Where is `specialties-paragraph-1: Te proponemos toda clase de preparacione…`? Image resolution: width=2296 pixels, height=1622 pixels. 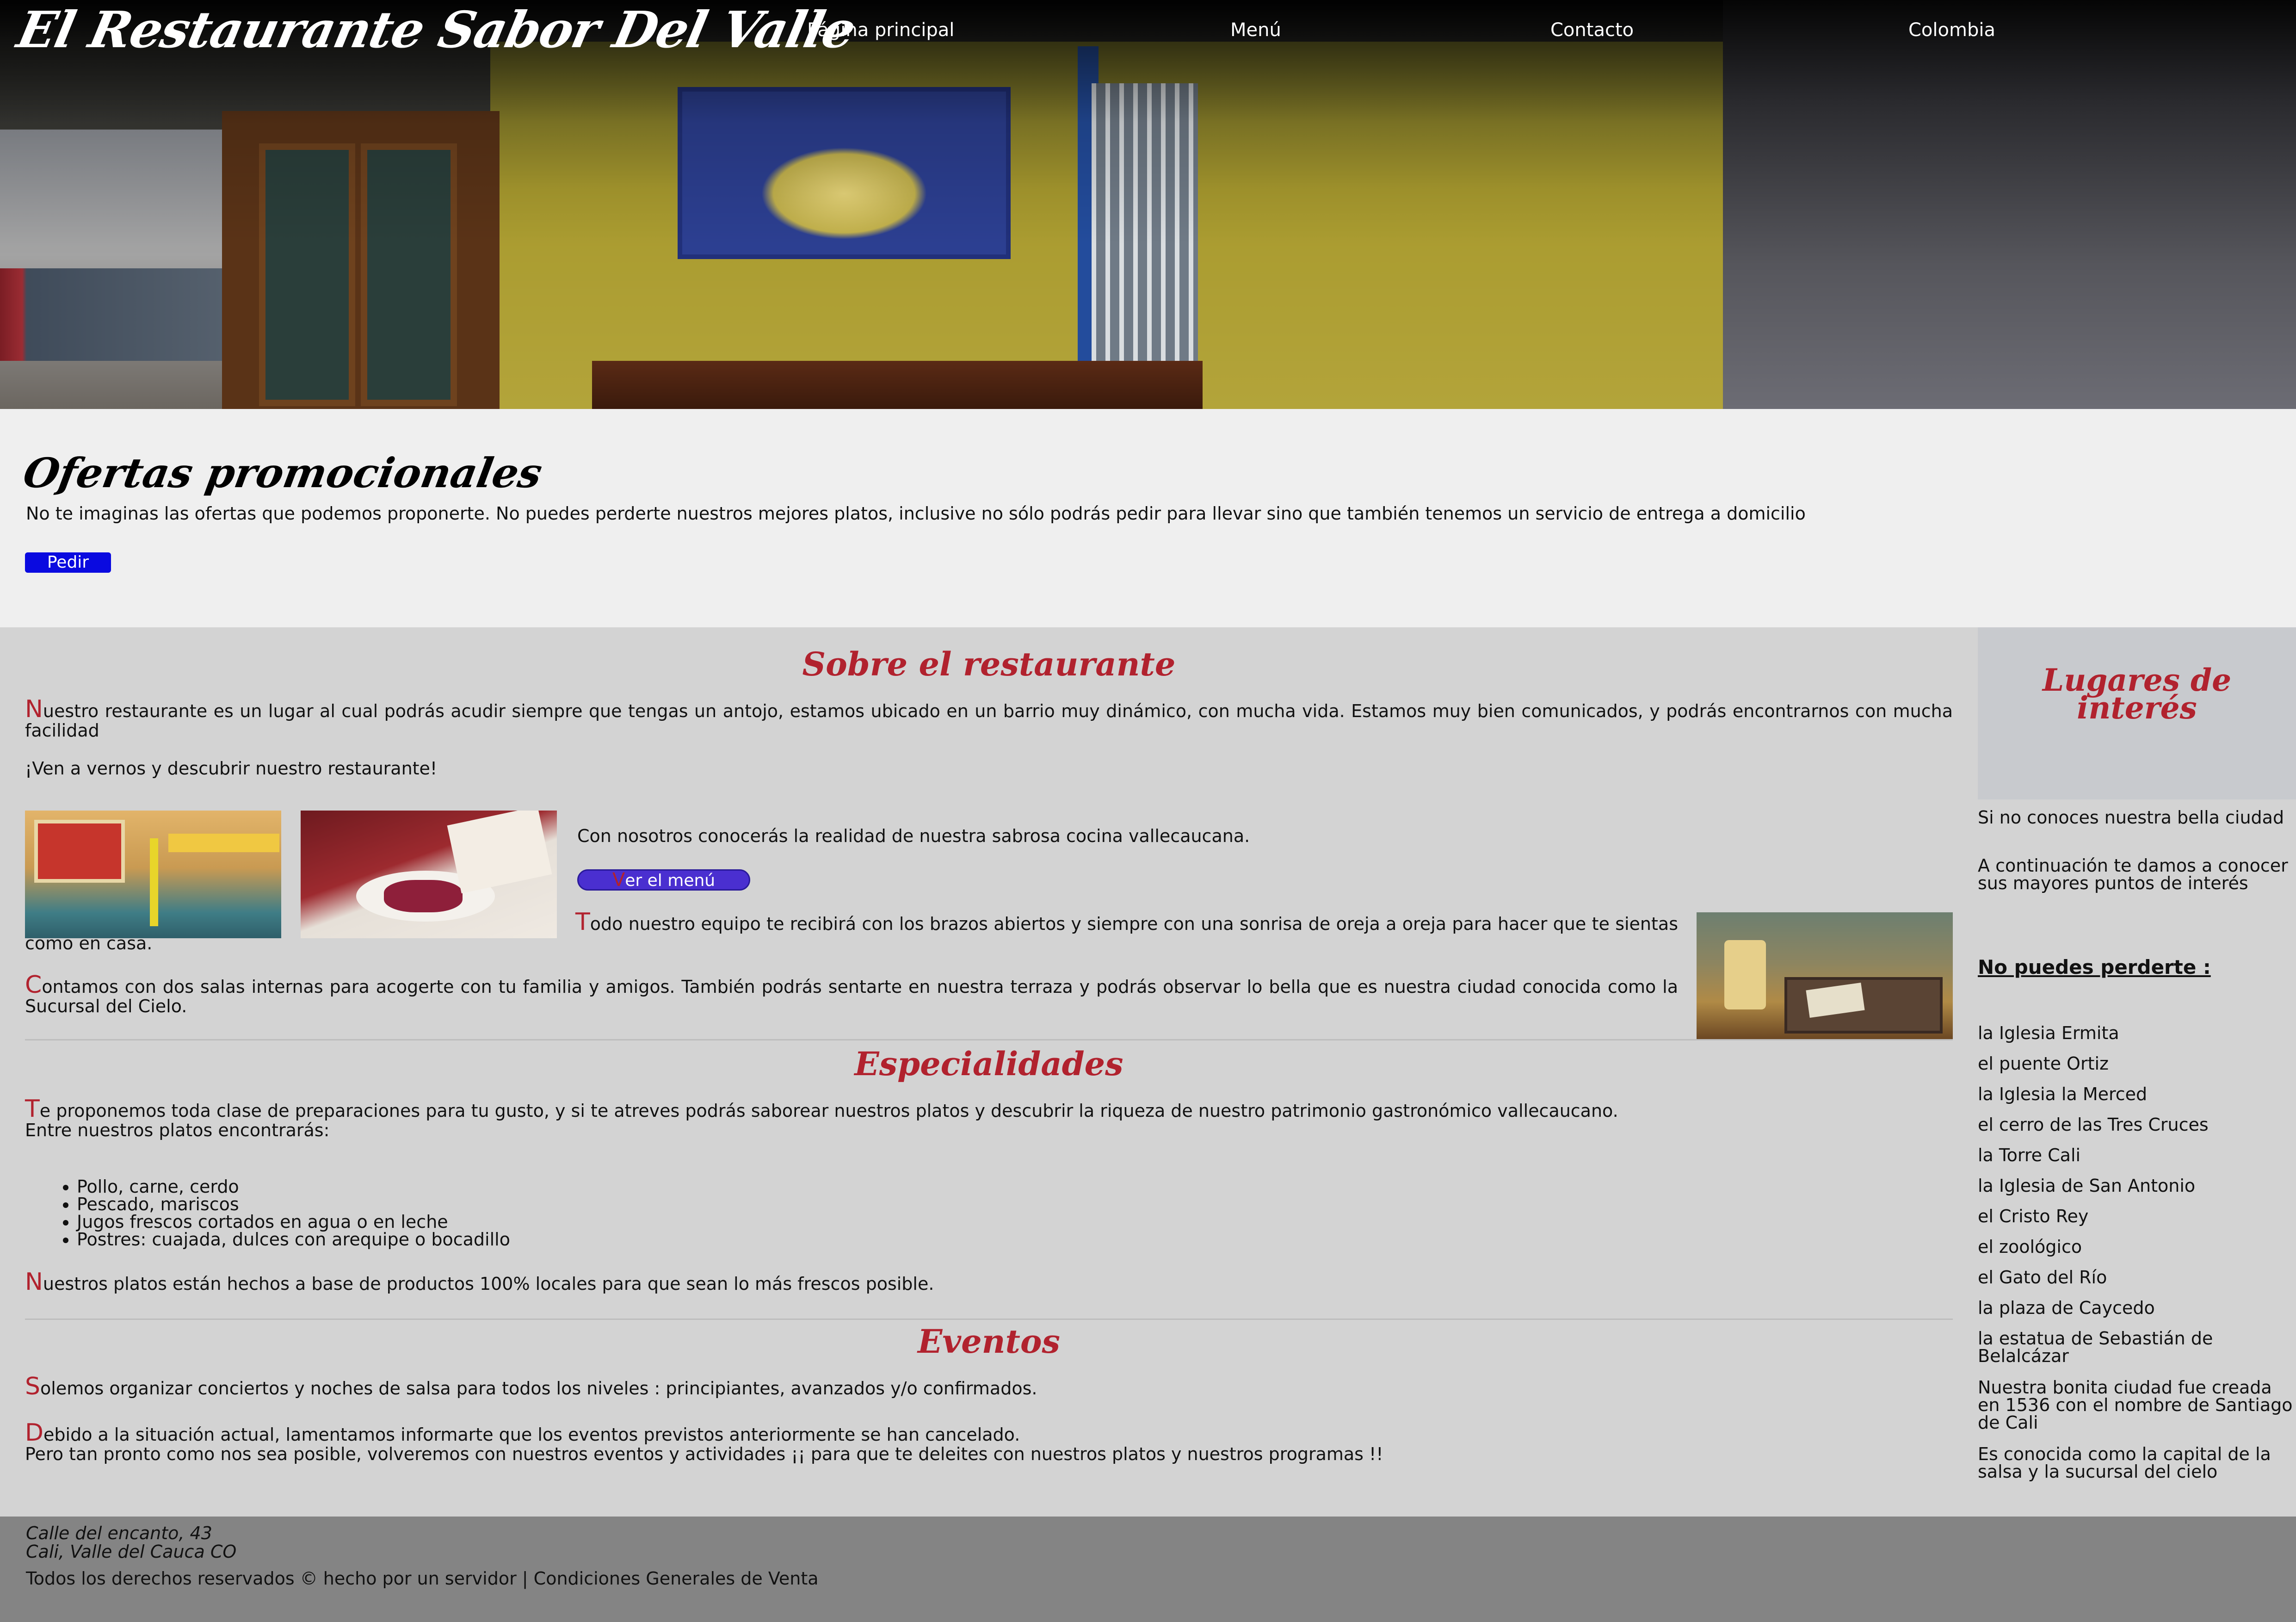 specialties-paragraph-1: Te proponemos toda clase de preparacione… is located at coordinates (821, 1117).